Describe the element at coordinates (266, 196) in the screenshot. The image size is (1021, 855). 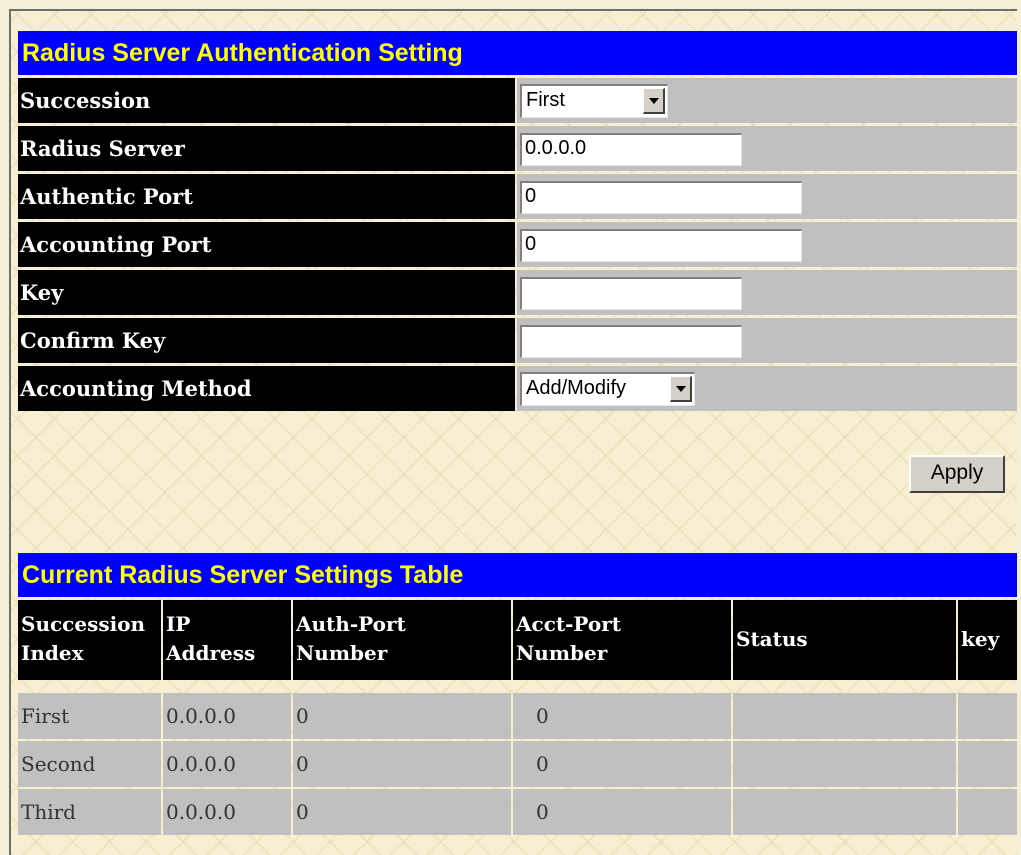
I see `authentic-port-label: Authentic Port` at that location.